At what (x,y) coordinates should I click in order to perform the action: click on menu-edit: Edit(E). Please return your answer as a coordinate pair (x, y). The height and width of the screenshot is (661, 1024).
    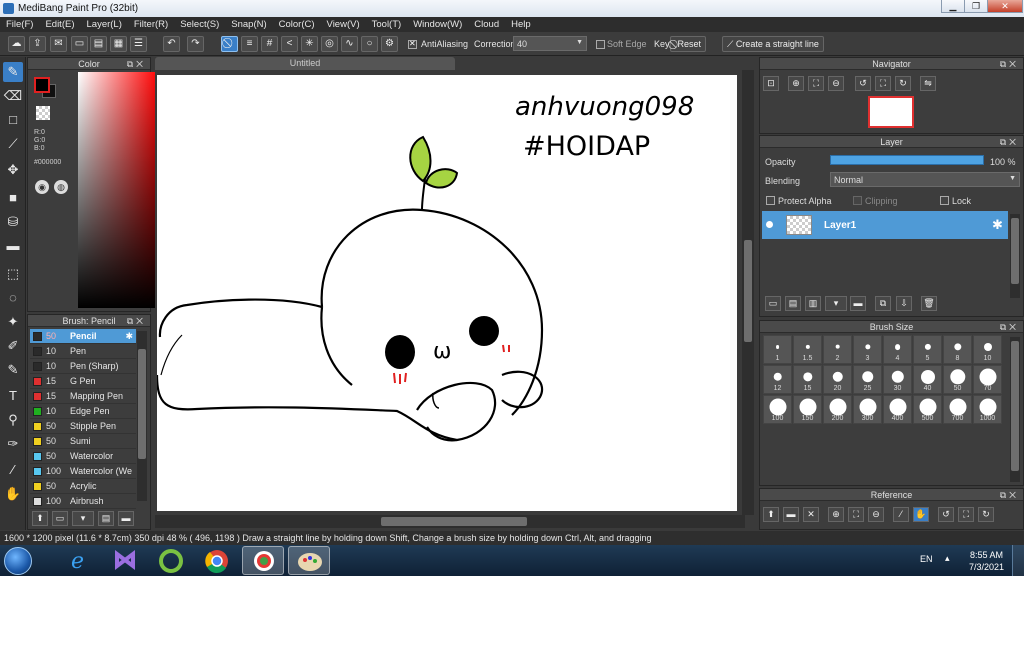
    Looking at the image, I should click on (59, 24).